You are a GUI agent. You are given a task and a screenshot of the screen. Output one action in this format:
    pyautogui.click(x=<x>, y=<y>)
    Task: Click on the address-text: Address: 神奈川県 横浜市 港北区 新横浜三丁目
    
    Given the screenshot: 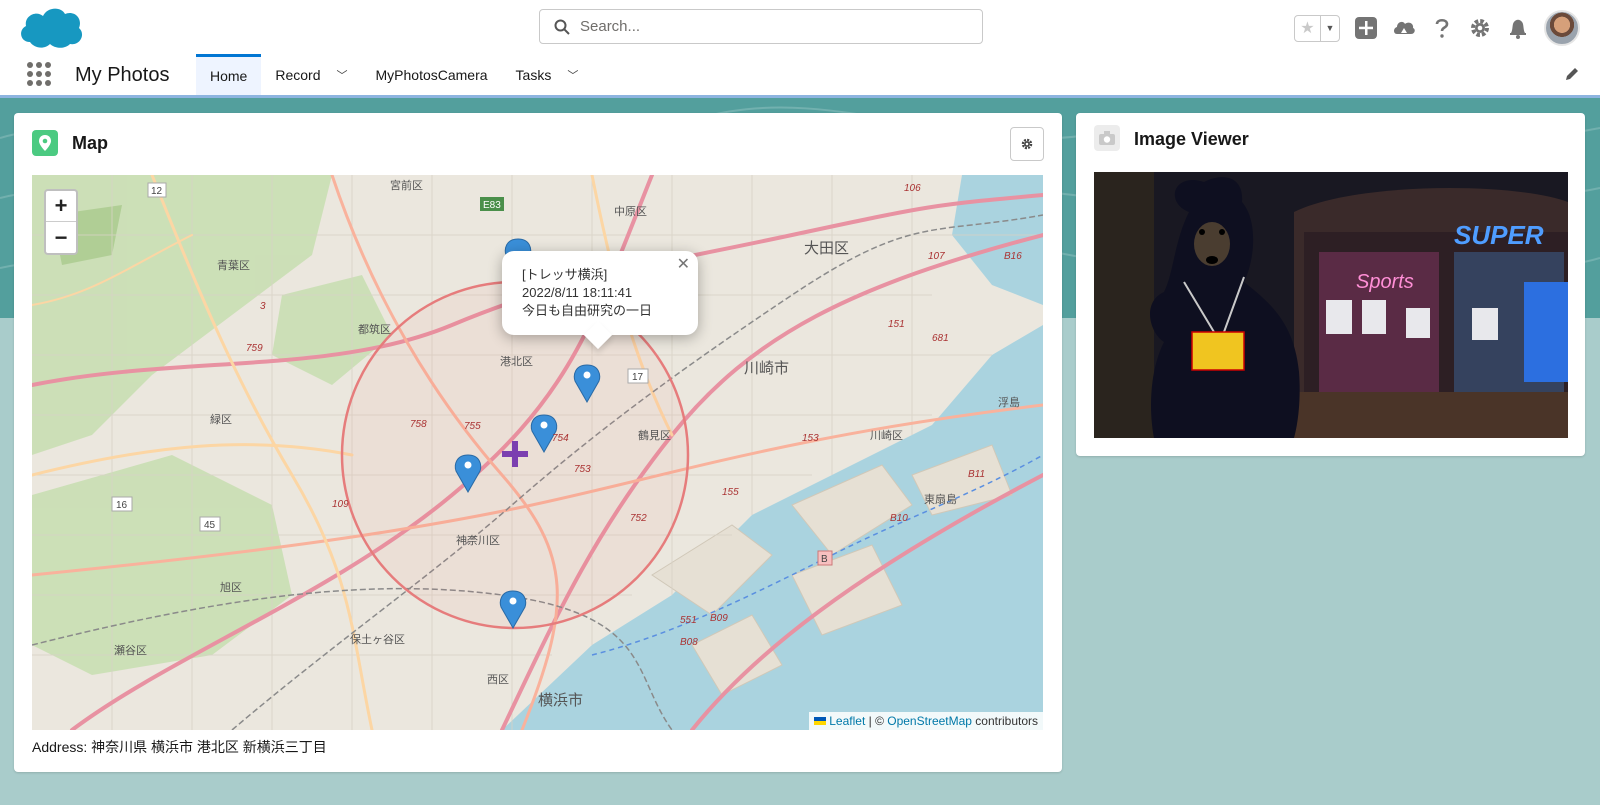 What is the action you would take?
    pyautogui.click(x=179, y=747)
    